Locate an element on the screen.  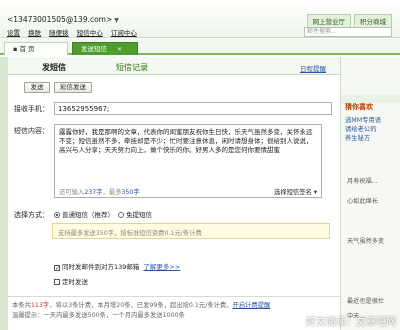
stats-text: ，将以3条计费，本月增20条，已发99条，超出按0.1元/条计费。 is located at coordinates (141, 305).